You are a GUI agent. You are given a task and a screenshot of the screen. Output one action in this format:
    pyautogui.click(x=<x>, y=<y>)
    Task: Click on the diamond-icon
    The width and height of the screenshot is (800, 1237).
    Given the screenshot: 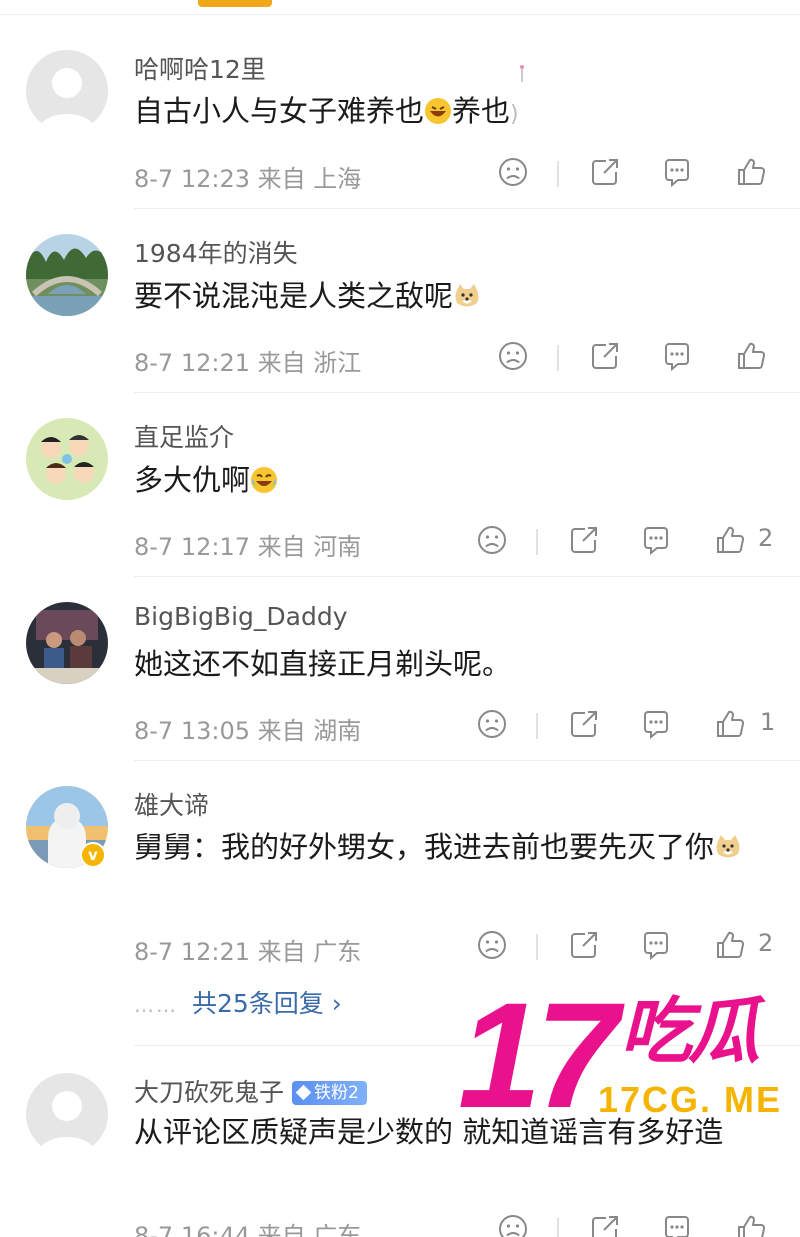 What is the action you would take?
    pyautogui.click(x=303, y=1092)
    